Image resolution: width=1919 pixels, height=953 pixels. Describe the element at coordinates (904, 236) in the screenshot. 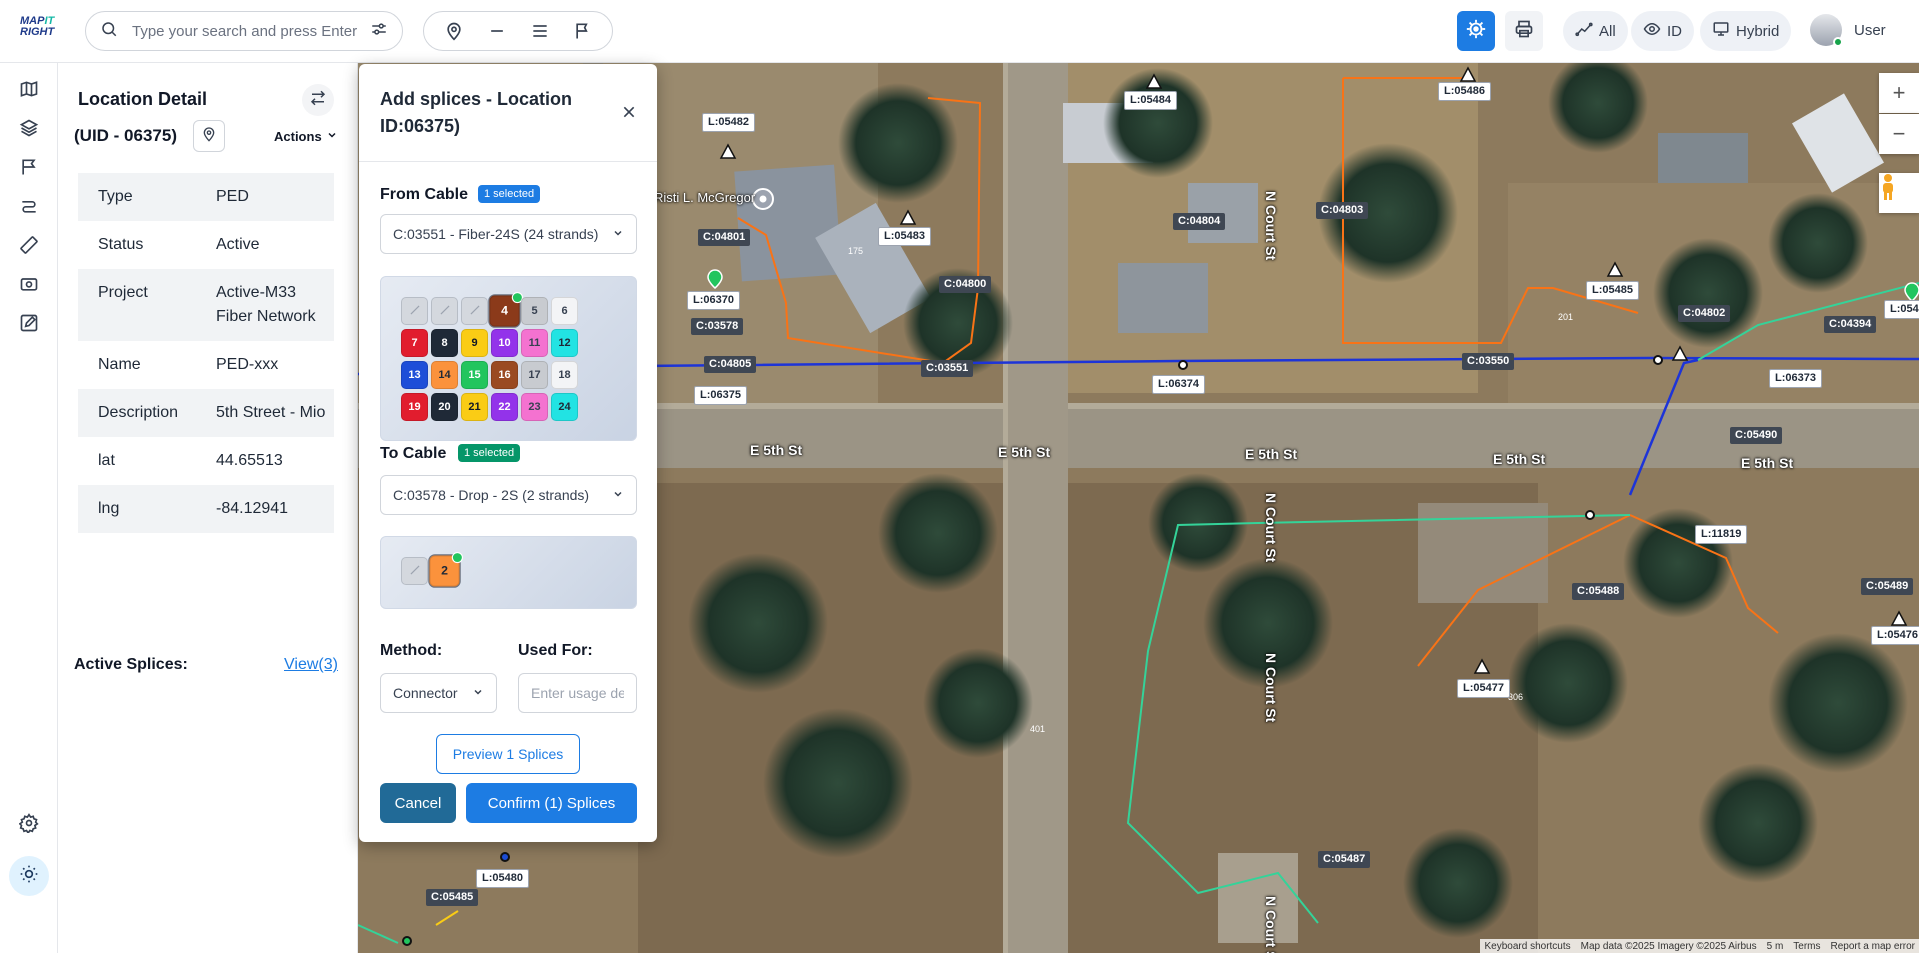

I see `location-label: L:05483` at that location.